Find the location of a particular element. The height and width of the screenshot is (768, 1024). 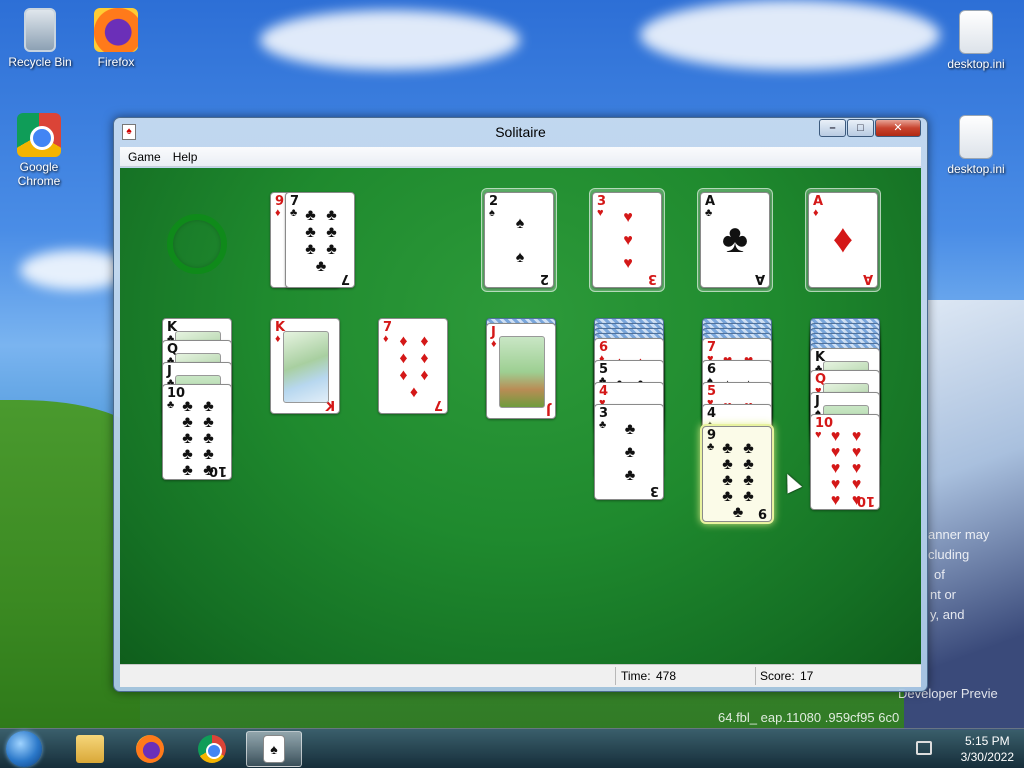

card-k-of-diamonds: K ♦ K is located at coordinates (305, 366).